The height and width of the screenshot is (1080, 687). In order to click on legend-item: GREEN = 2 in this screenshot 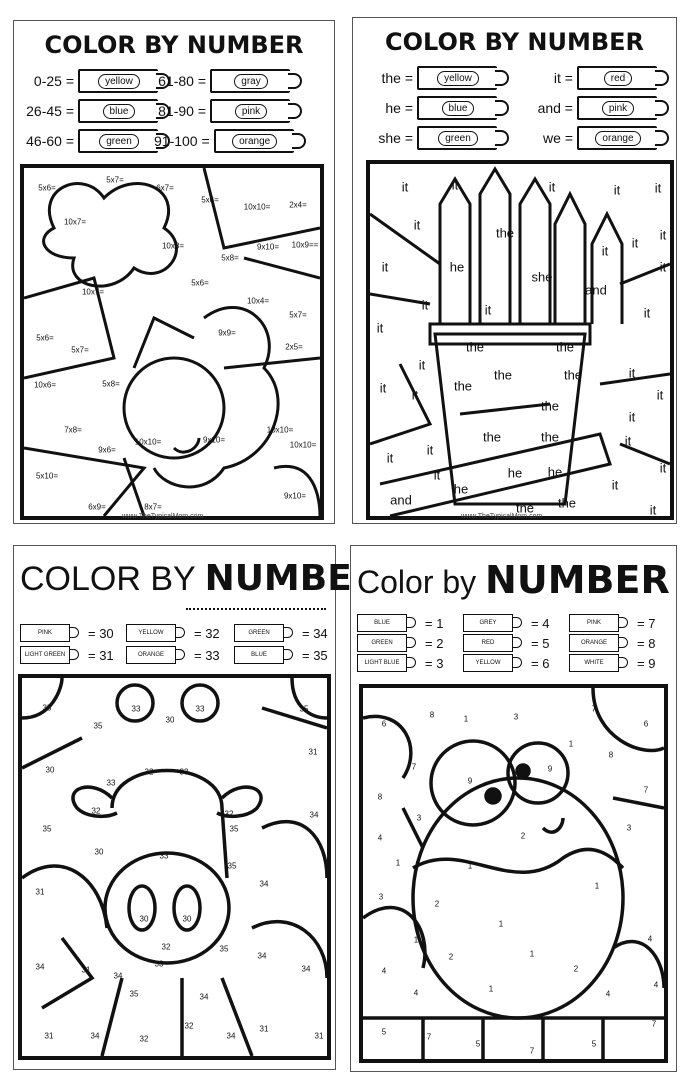, I will do `click(400, 643)`.